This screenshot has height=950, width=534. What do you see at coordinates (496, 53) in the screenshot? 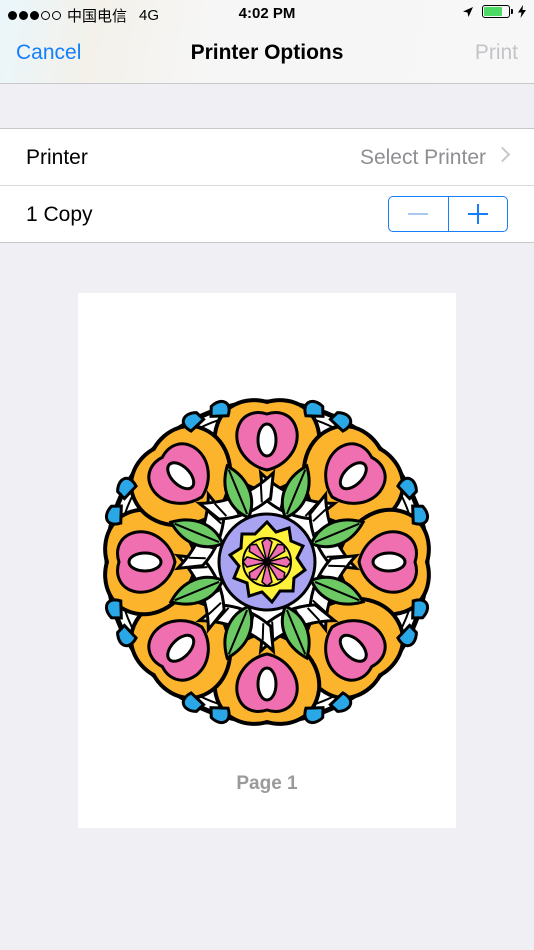
I see `print-button: Print` at bounding box center [496, 53].